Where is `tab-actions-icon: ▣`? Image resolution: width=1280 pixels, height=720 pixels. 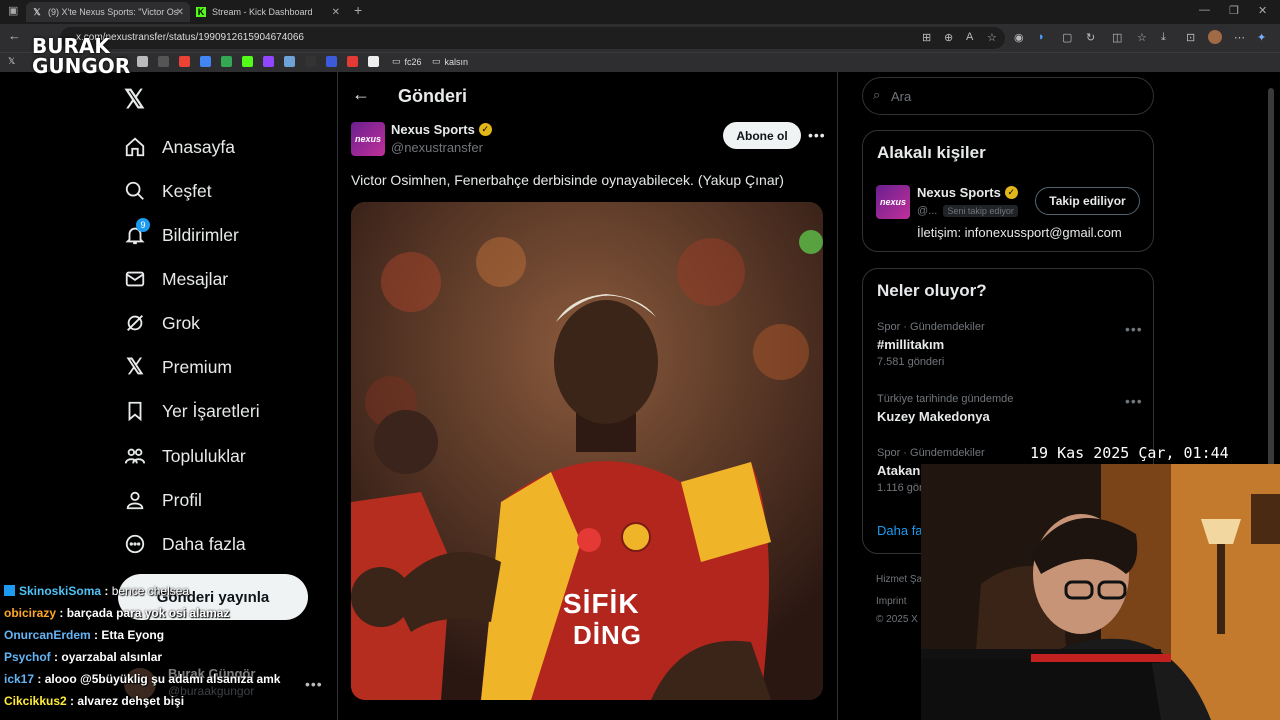 tab-actions-icon: ▣ is located at coordinates (13, 10).